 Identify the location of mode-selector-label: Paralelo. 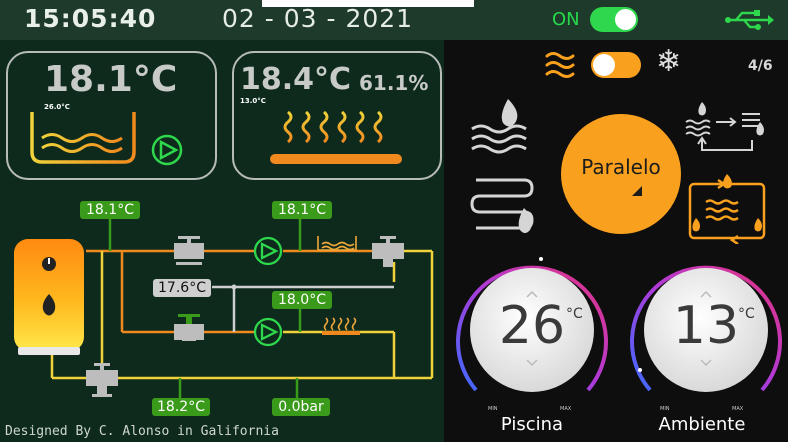
(621, 167).